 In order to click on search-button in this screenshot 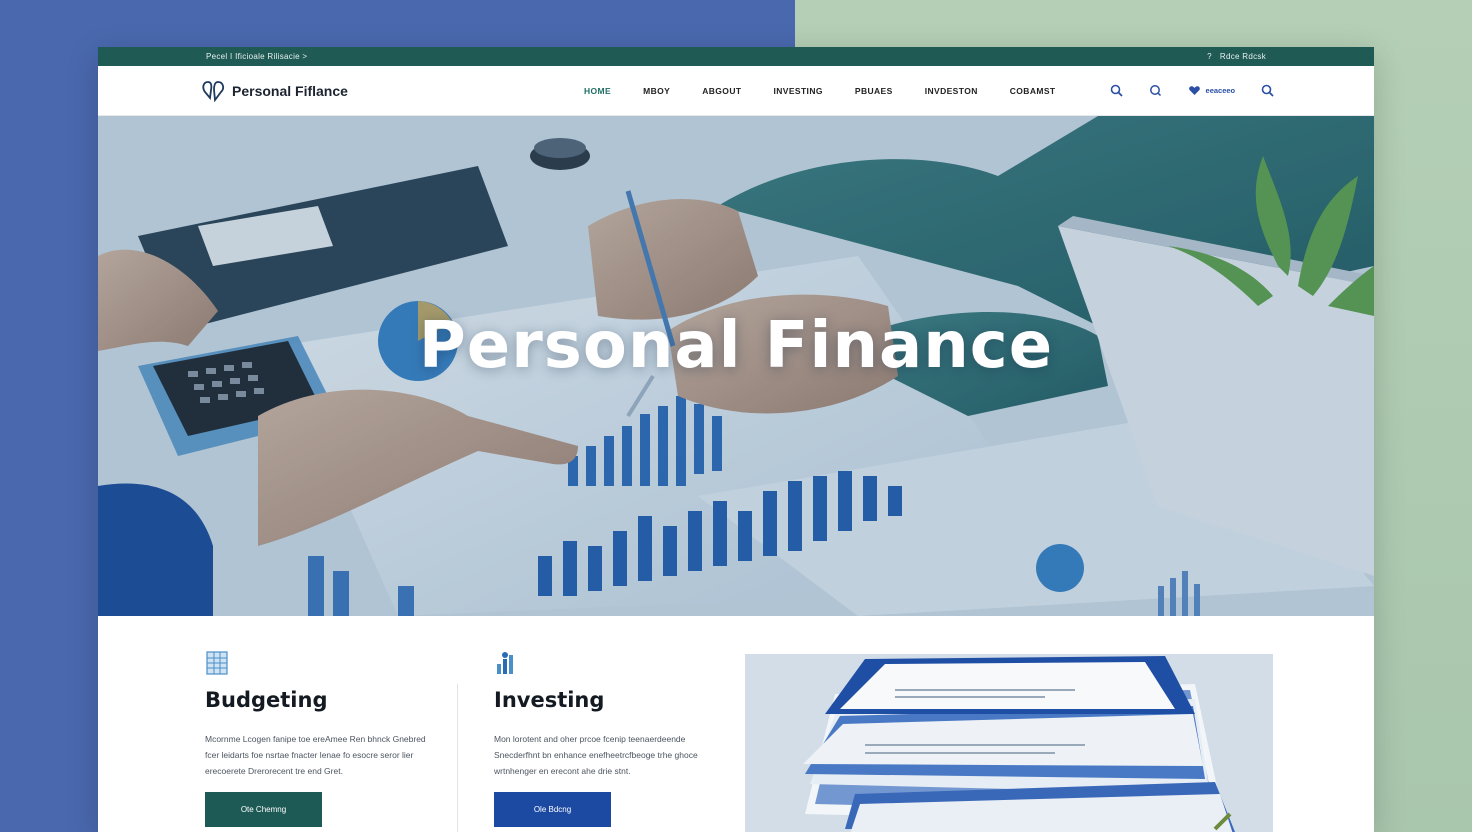, I will do `click(1116, 90)`.